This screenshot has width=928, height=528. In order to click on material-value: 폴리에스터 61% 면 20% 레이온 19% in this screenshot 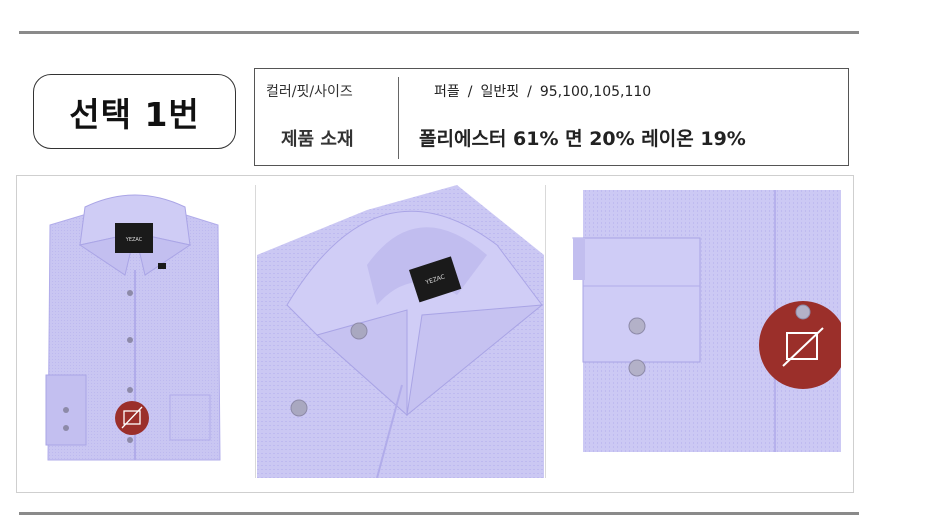, I will do `click(582, 139)`.